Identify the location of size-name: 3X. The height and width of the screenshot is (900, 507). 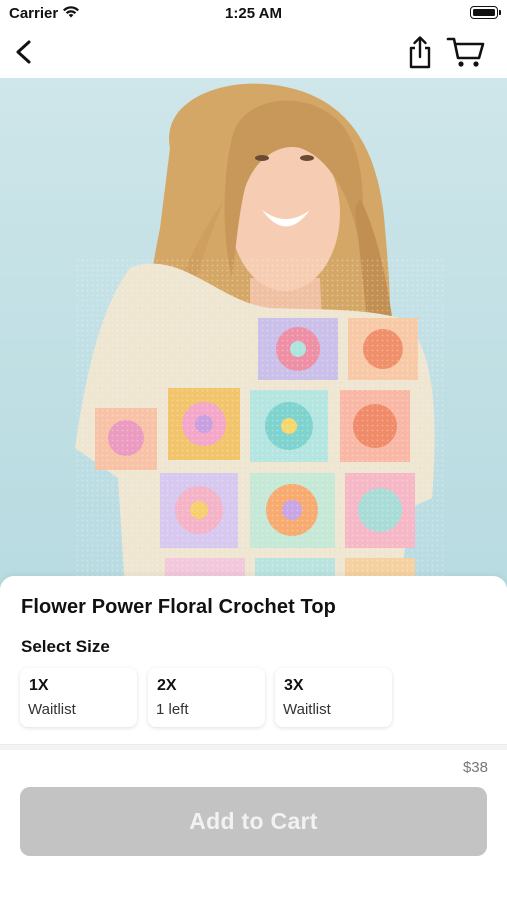
(294, 685).